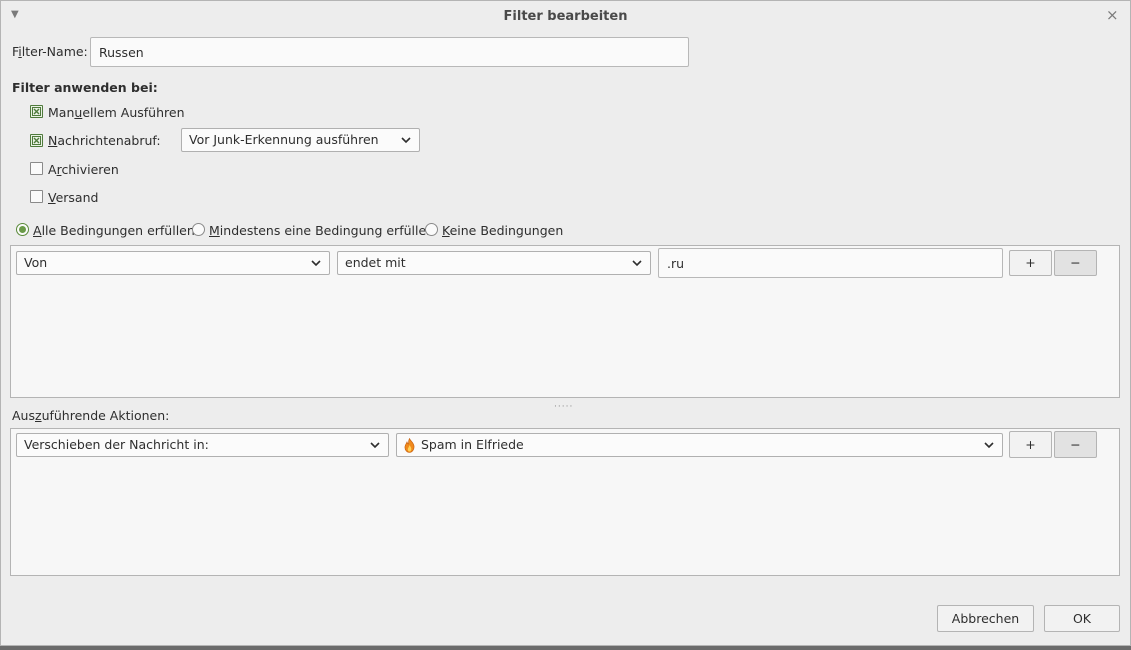 The image size is (1131, 650). I want to click on action-target-select: Spam in Elfriede, so click(699, 445).